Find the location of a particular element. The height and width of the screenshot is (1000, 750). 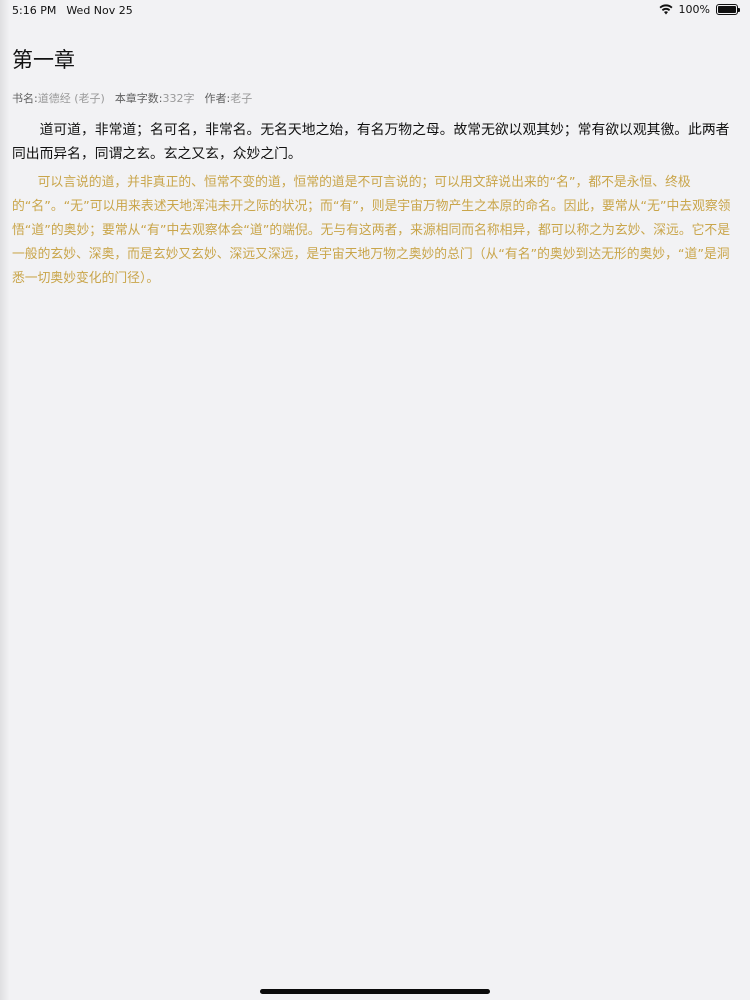

meta-wordcount-label: 本章字数: is located at coordinates (138, 98).